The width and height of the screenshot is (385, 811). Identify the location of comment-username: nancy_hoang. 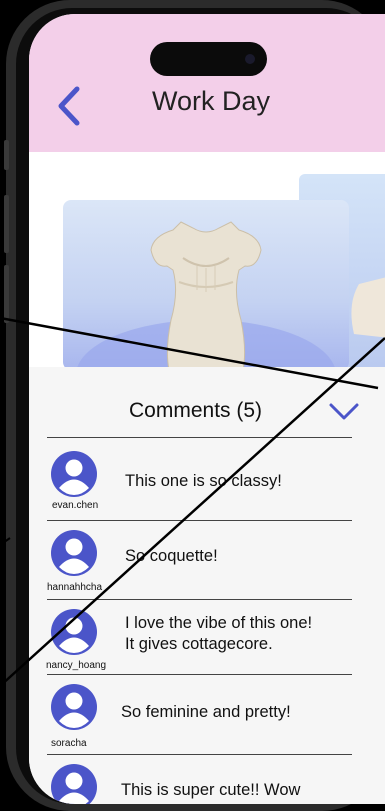
(76, 665).